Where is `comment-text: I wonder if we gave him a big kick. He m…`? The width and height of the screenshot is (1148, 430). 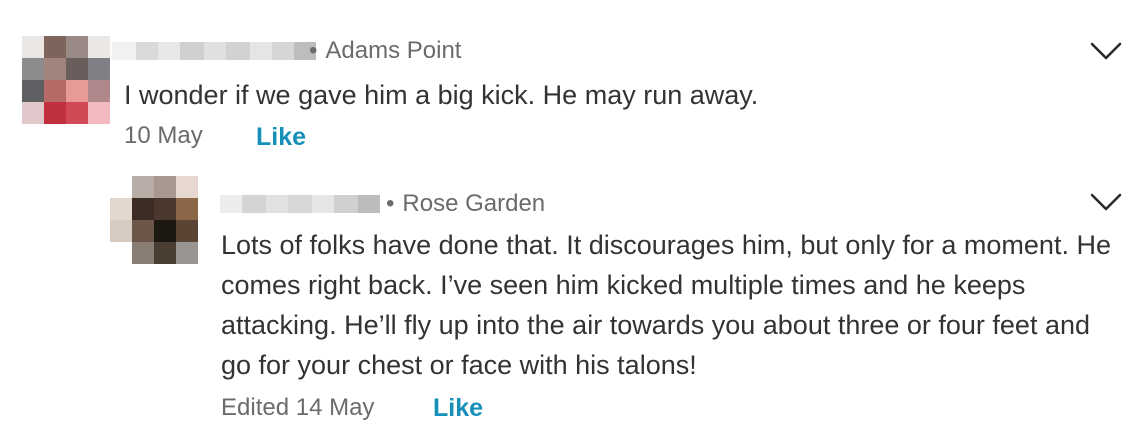
comment-text: I wonder if we gave him a big kick. He m… is located at coordinates (441, 95).